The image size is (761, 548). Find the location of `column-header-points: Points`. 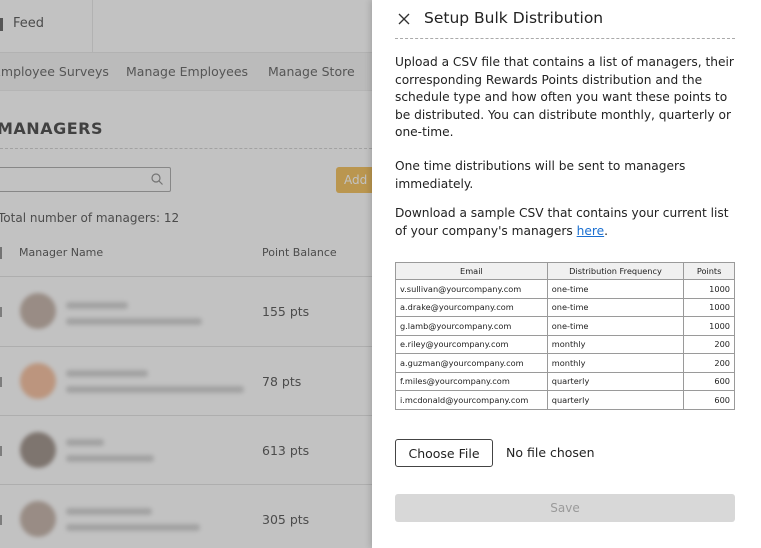

column-header-points: Points is located at coordinates (709, 271).